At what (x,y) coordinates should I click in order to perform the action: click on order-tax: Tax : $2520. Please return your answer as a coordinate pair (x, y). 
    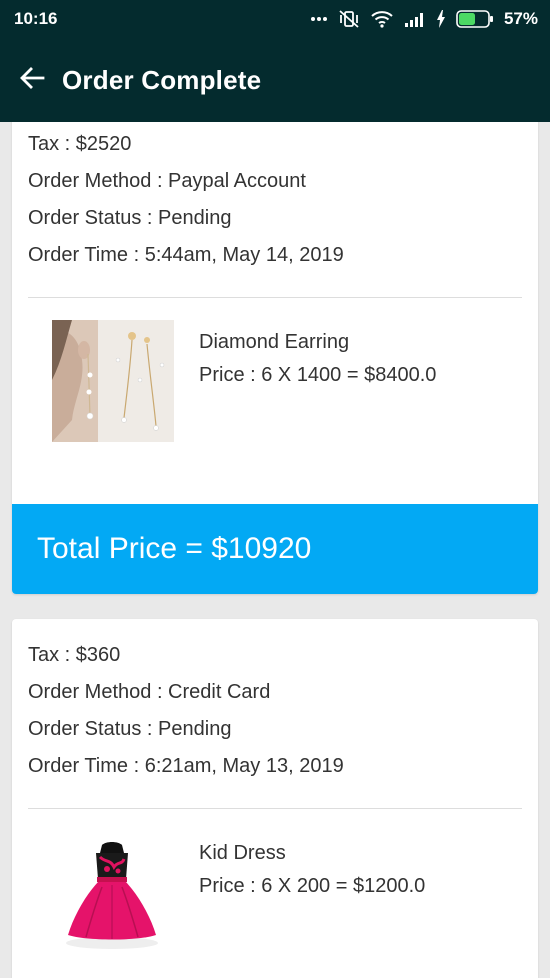
    Looking at the image, I should click on (80, 144).